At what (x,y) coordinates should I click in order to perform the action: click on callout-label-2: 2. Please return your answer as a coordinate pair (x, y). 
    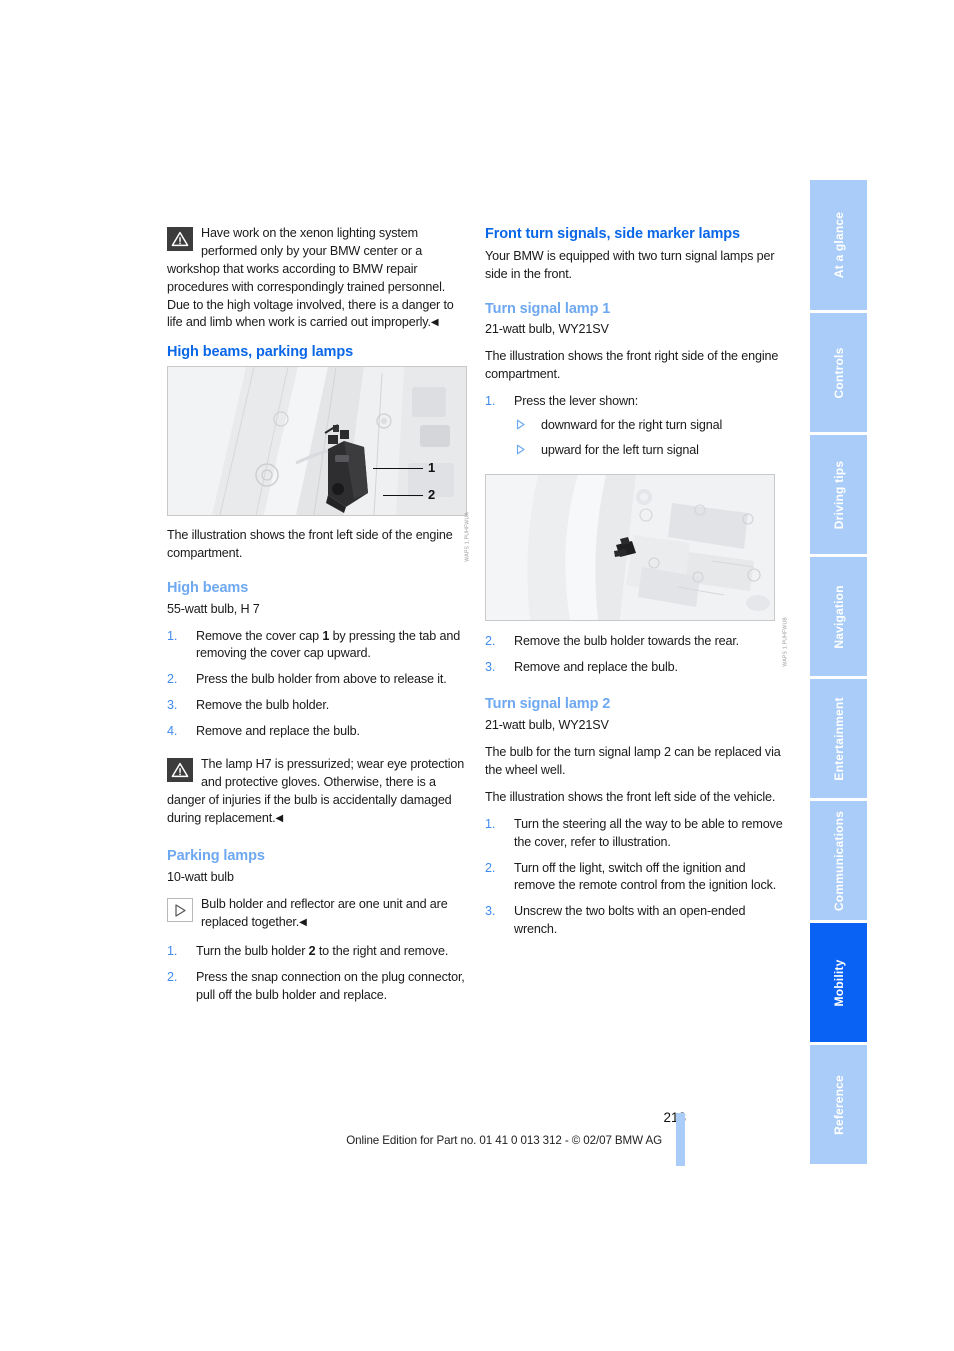
    Looking at the image, I should click on (432, 495).